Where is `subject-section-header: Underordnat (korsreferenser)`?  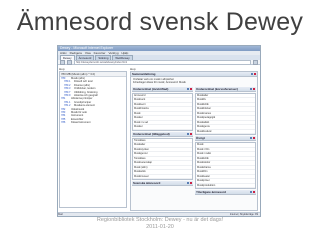
subject-section-header: Underordnat (korsreferenser) is located at coordinates (225, 89).